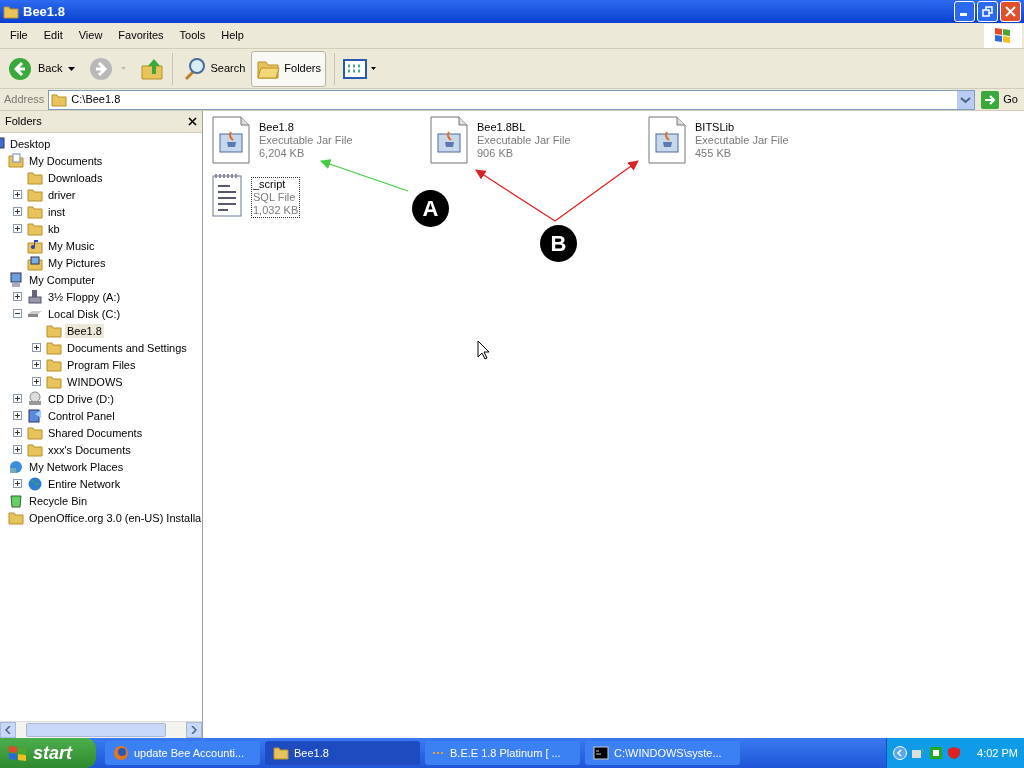 The image size is (1024, 768). Describe the element at coordinates (35, 68) in the screenshot. I see `back-button: Back` at that location.